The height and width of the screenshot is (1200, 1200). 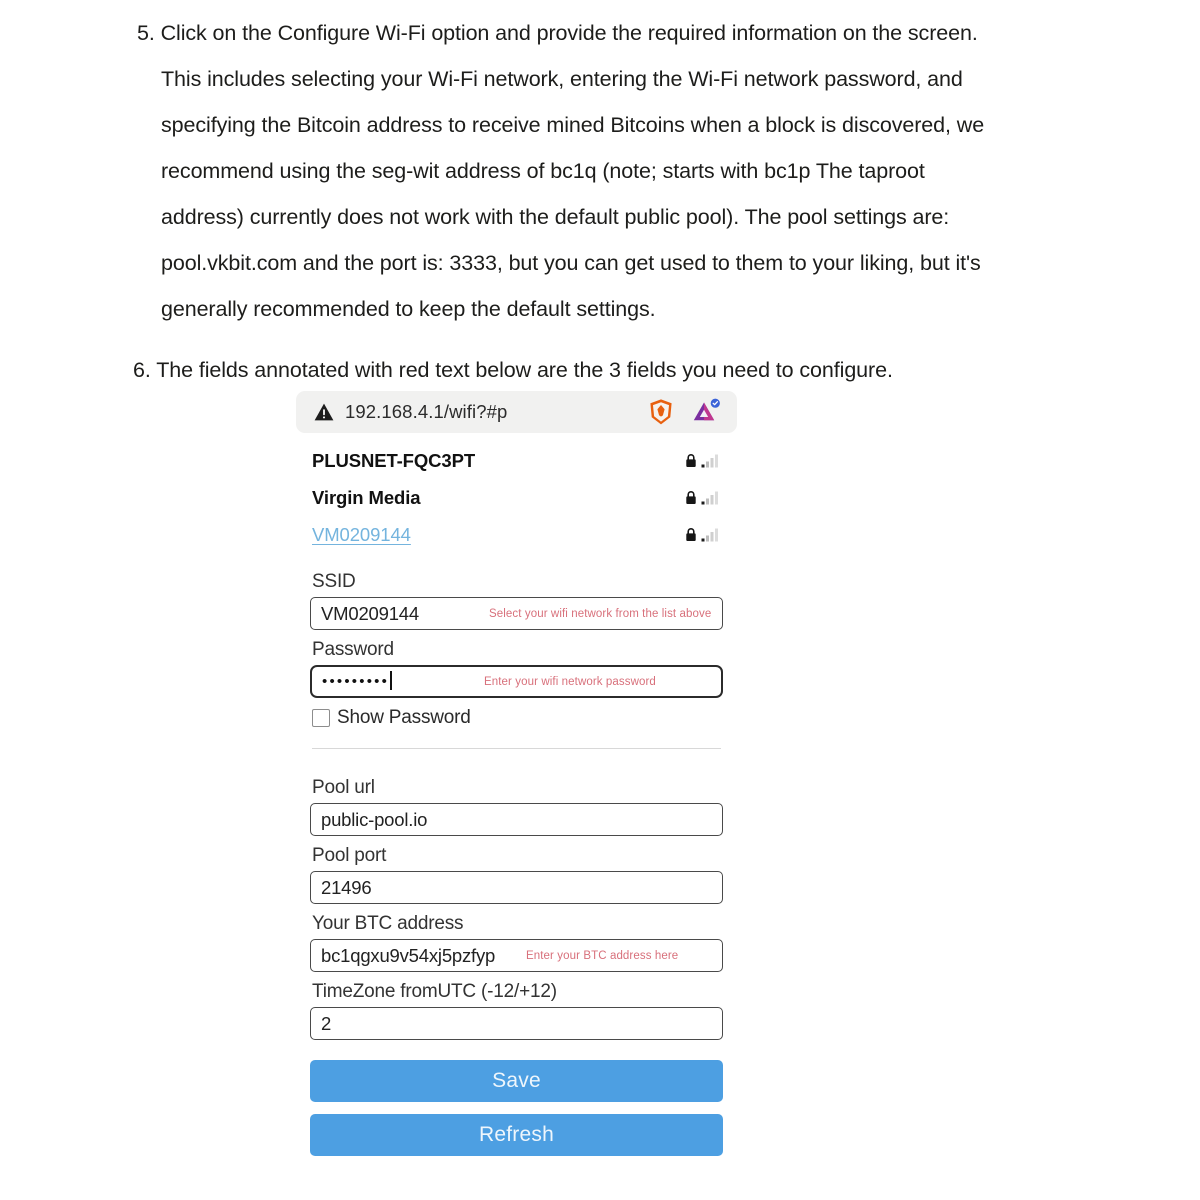 I want to click on browser-address-bar: 192.168.4.1/wifi?#p, so click(x=516, y=412).